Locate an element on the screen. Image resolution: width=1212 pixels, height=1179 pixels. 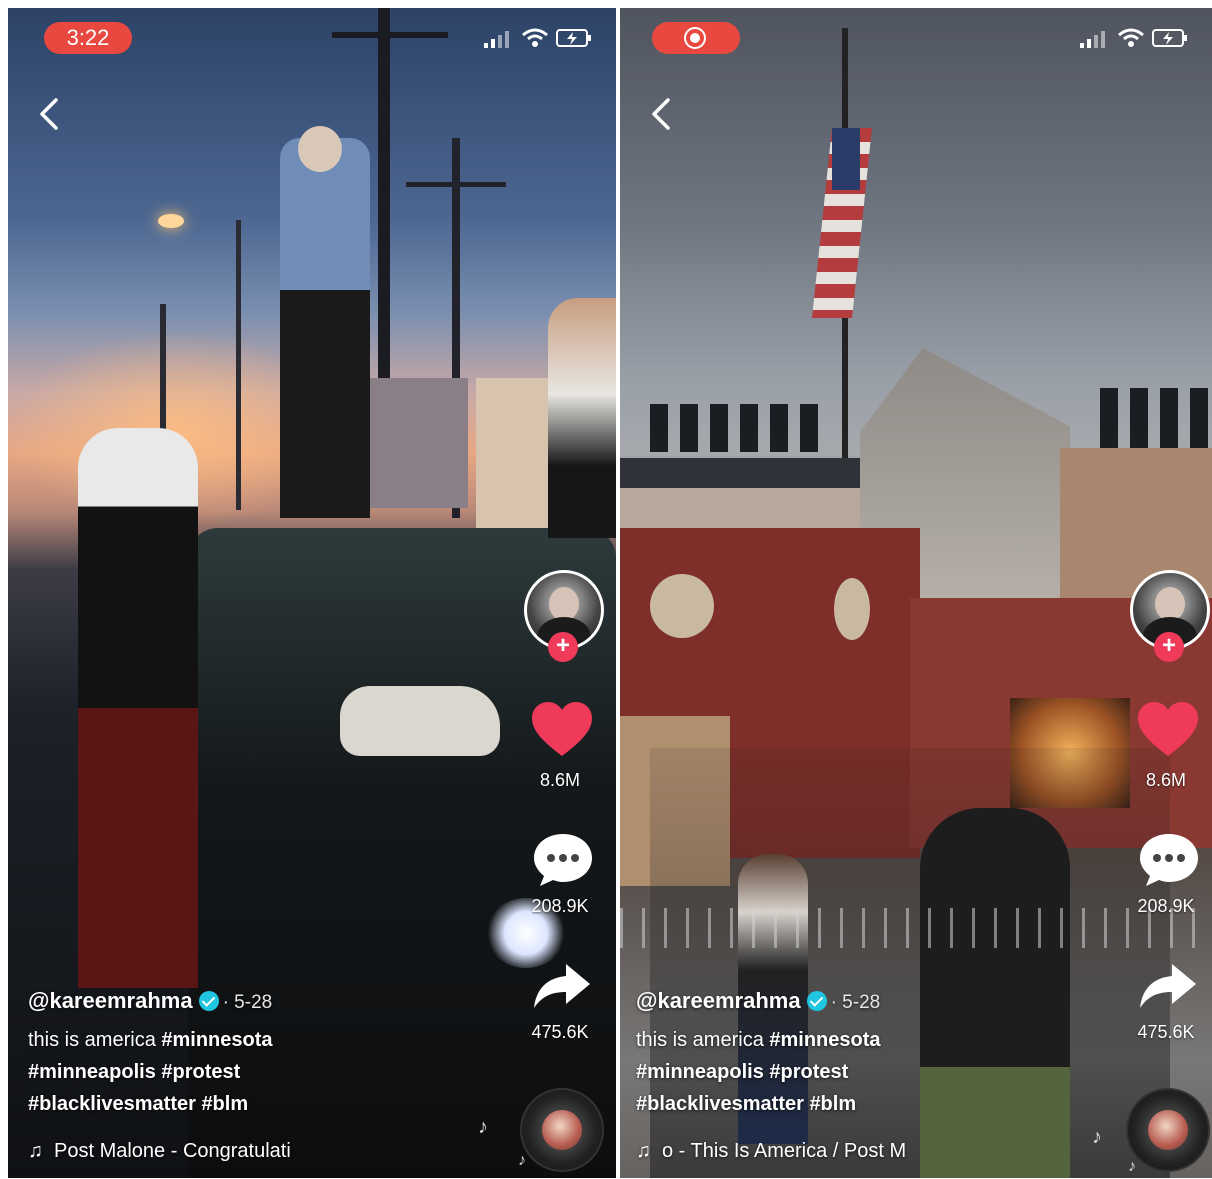
music-track-row: ♫ o - This Is America / Post M is located at coordinates (796, 1153).